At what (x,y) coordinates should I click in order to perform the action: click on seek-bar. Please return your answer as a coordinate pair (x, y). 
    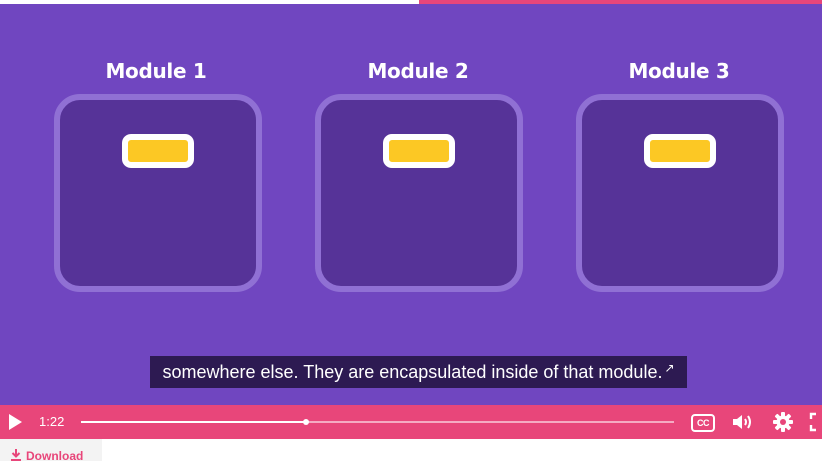
    Looking at the image, I should click on (377, 422).